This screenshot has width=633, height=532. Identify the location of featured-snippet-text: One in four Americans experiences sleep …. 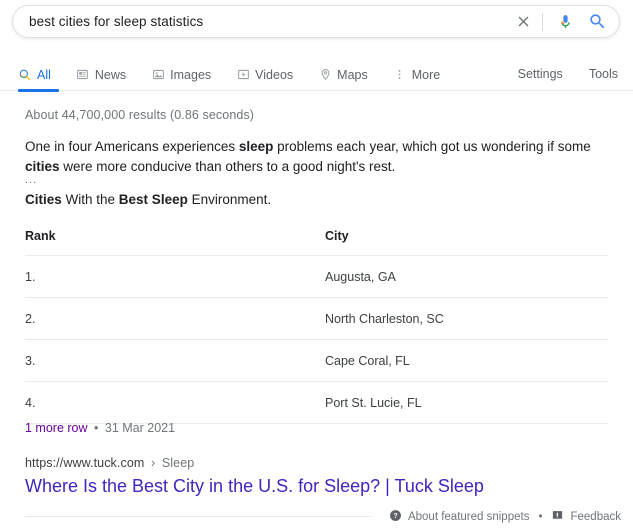
(308, 156).